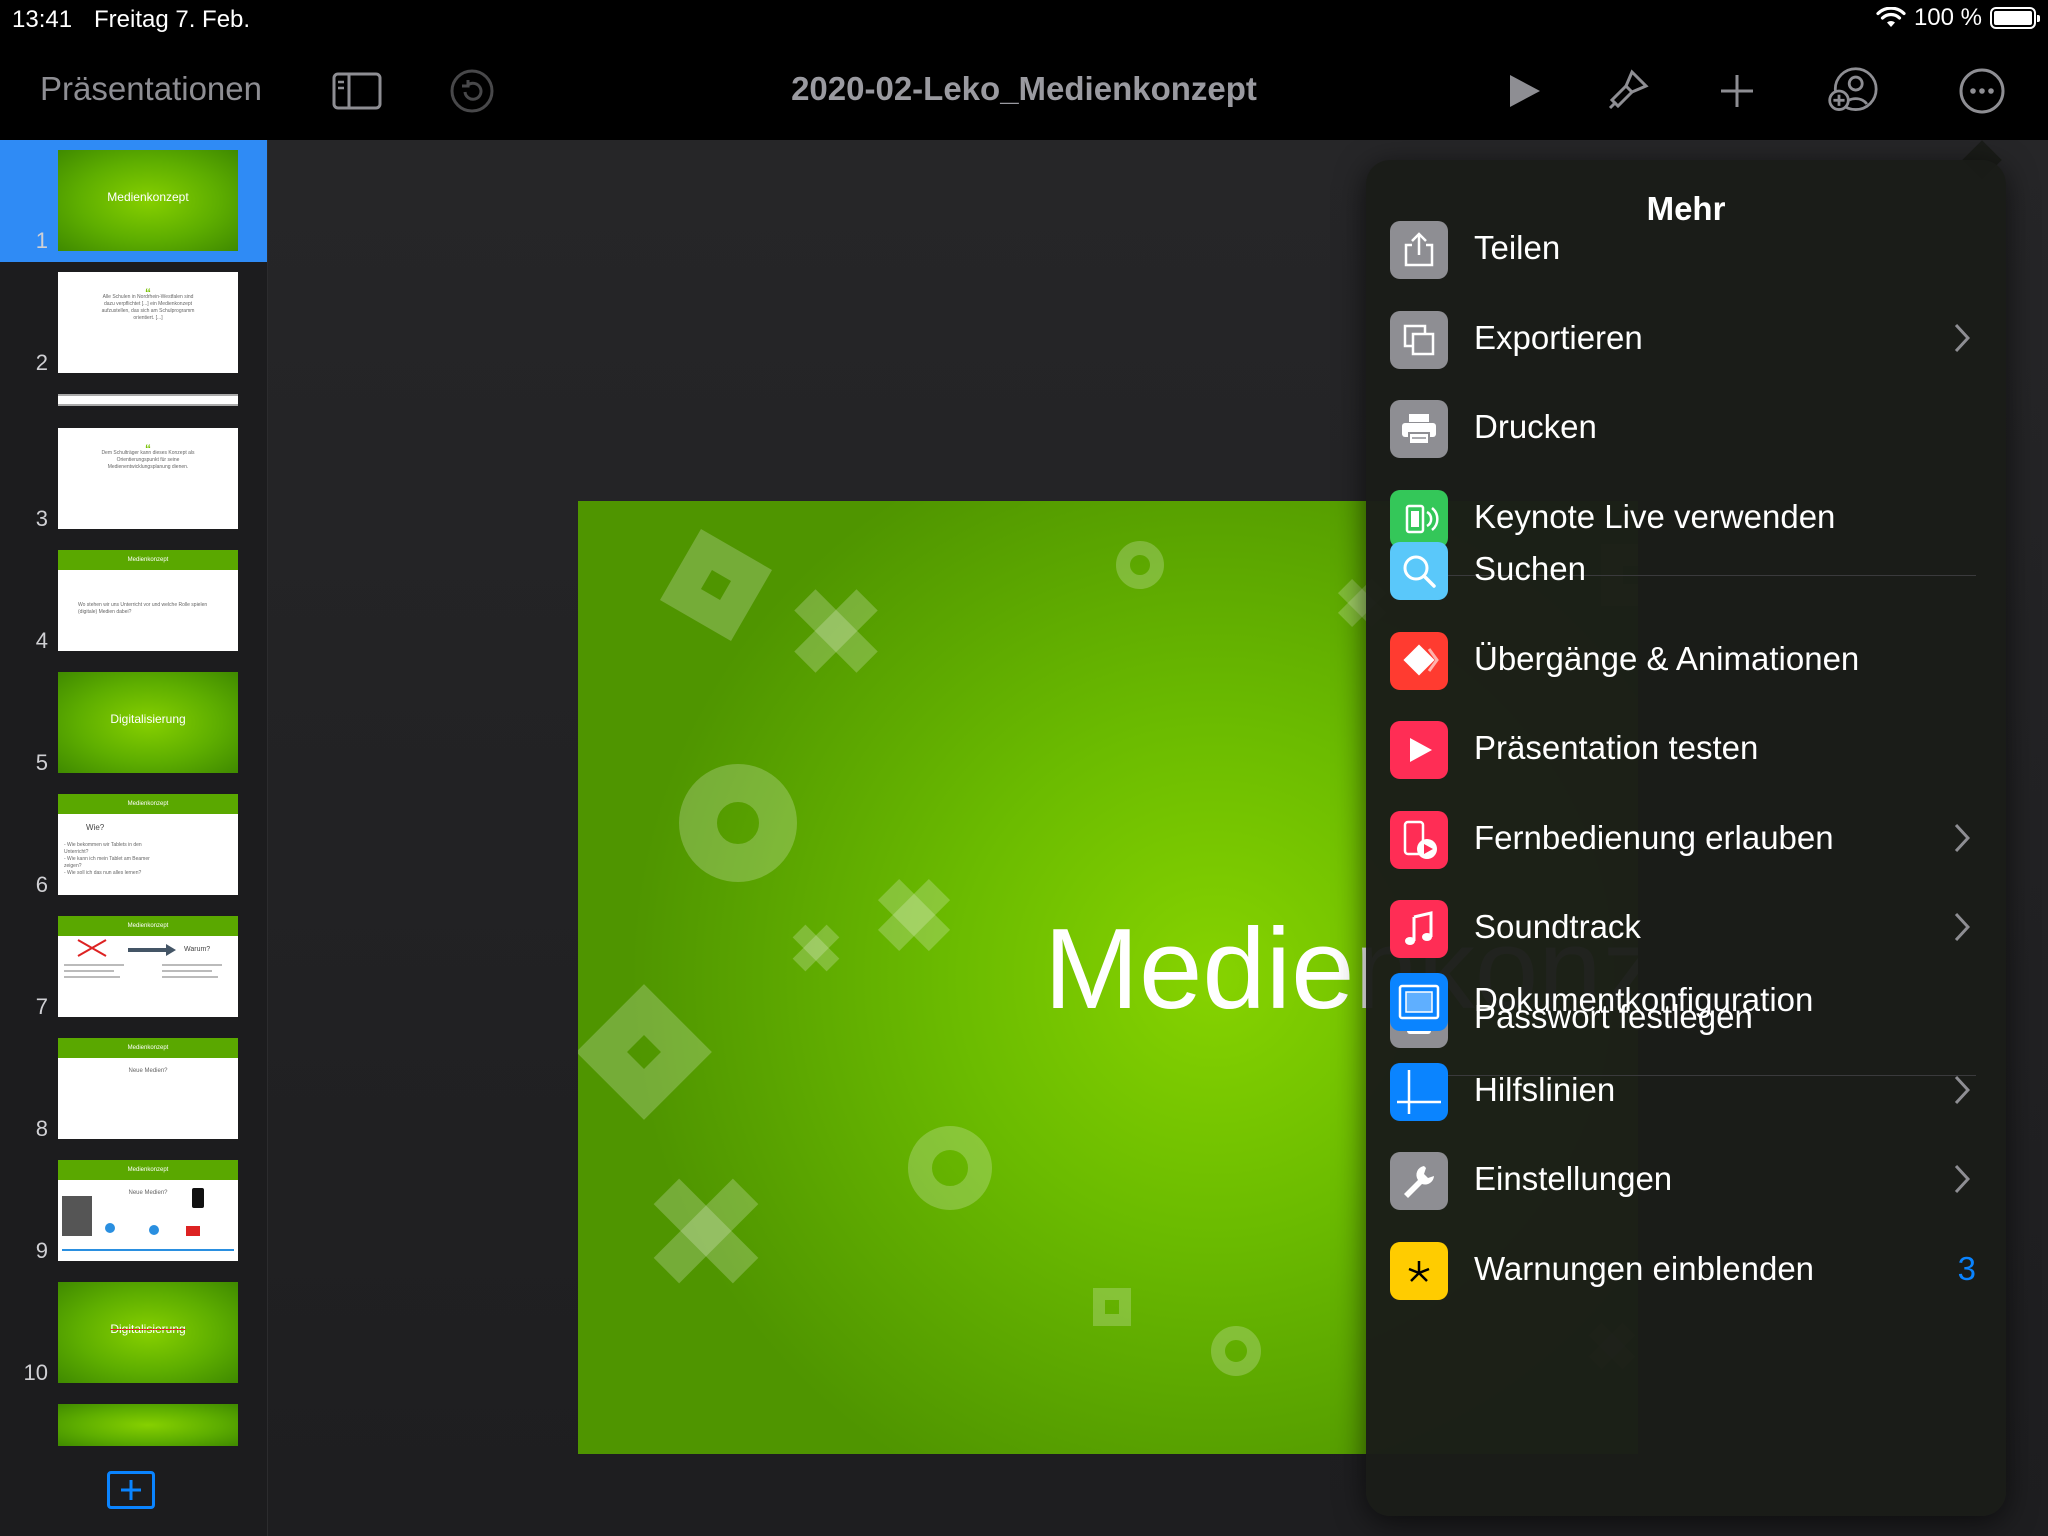 Image resolution: width=2048 pixels, height=1536 pixels. I want to click on menu-item-teilen: Teilen, so click(1686, 249).